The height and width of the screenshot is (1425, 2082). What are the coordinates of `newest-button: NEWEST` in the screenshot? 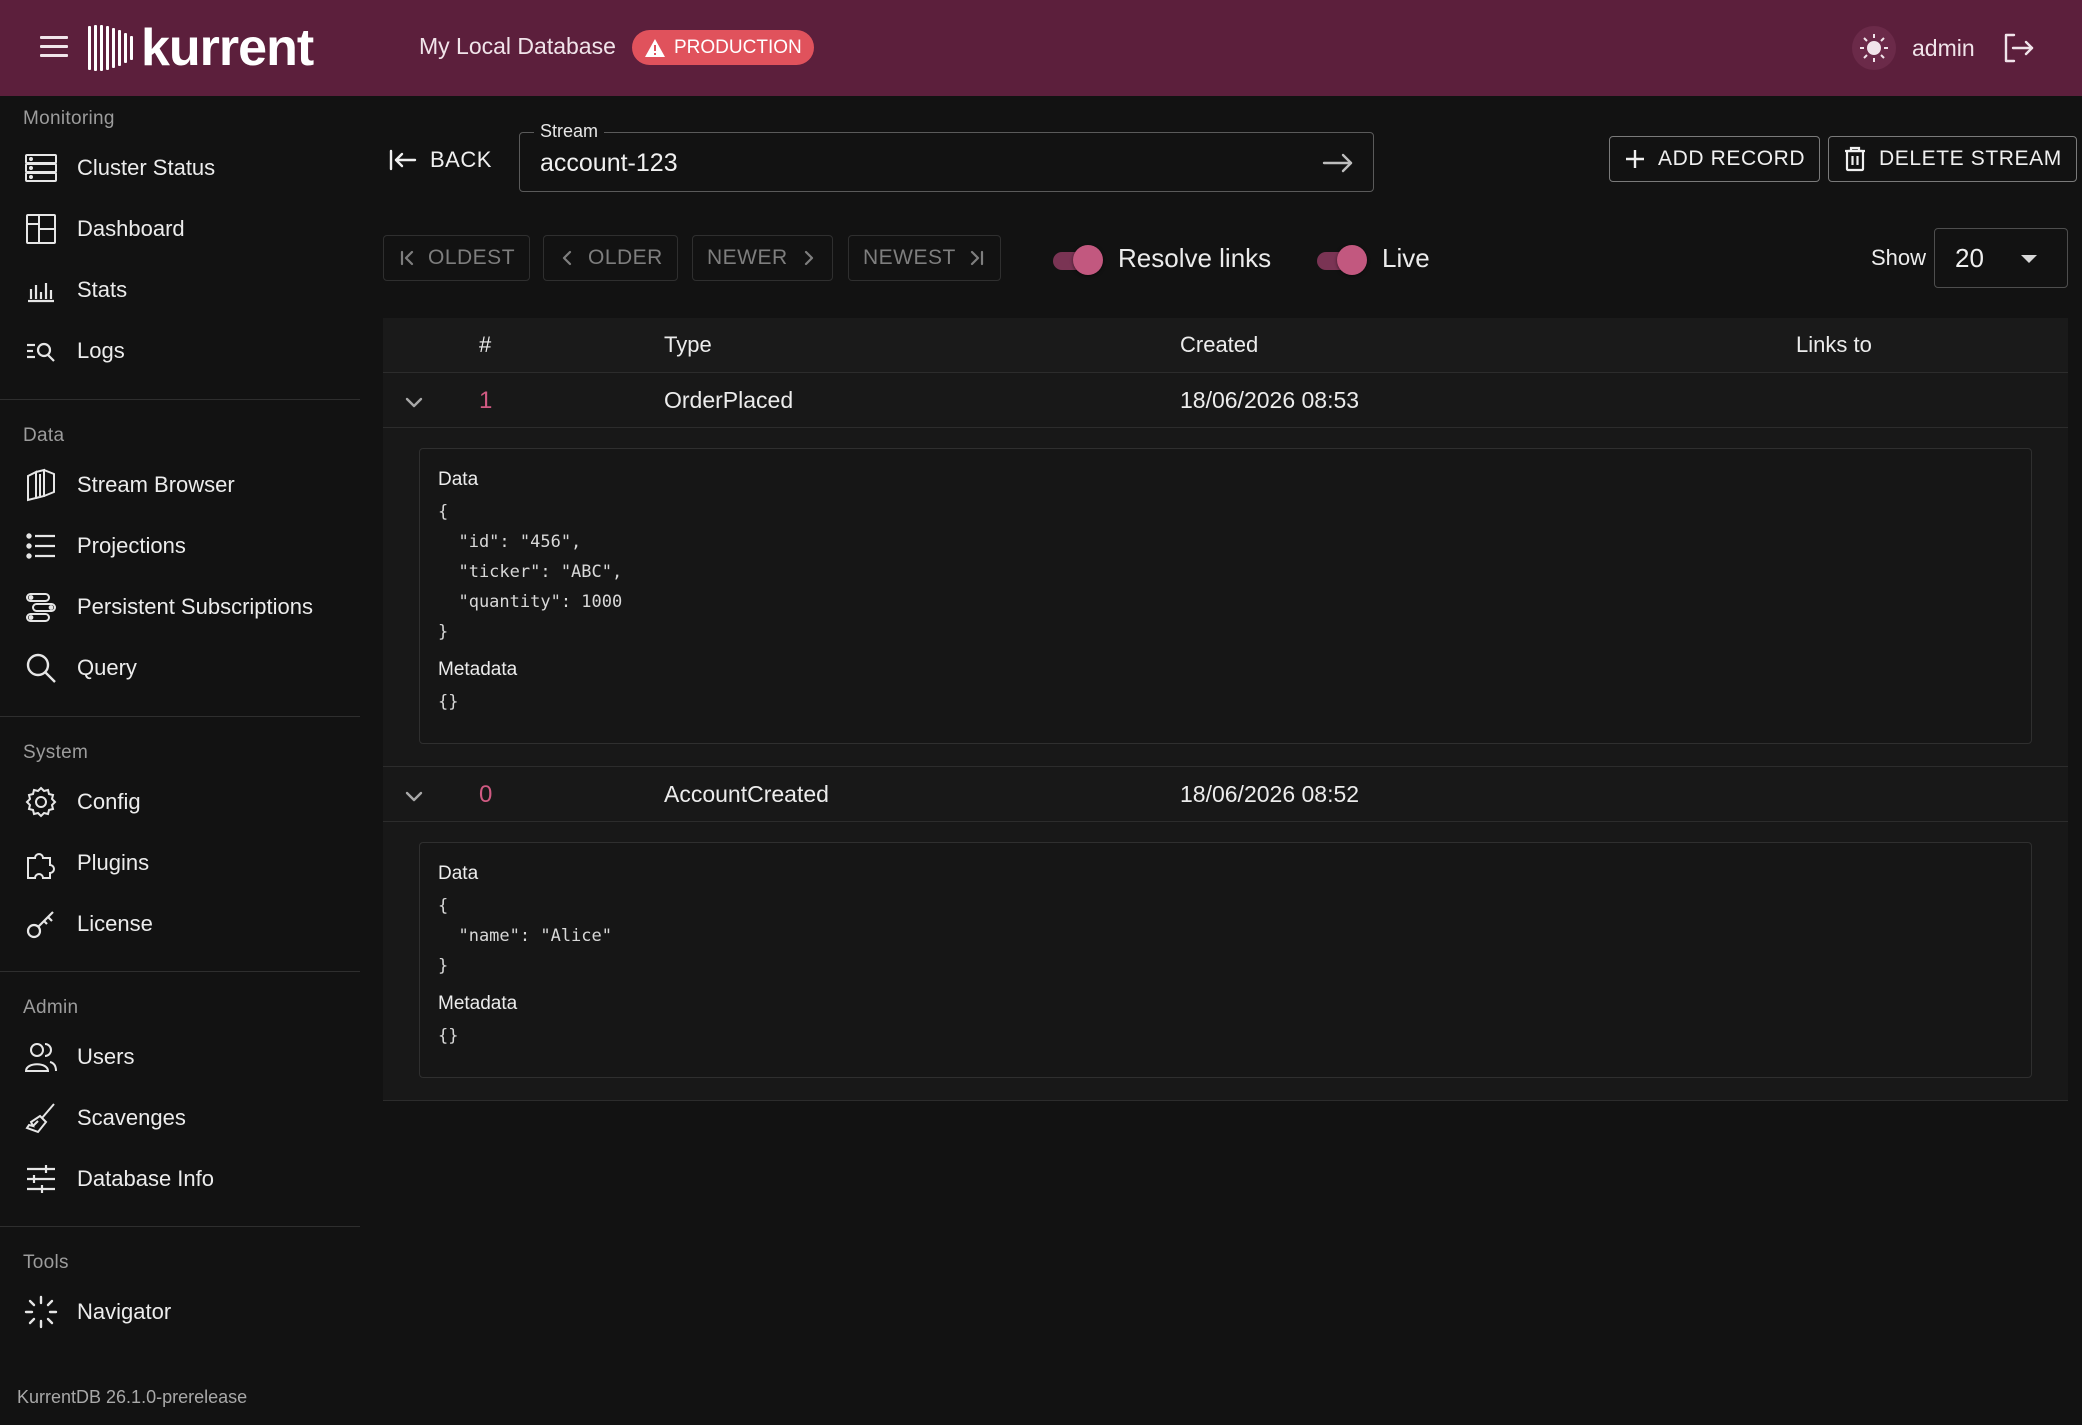 It's located at (924, 258).